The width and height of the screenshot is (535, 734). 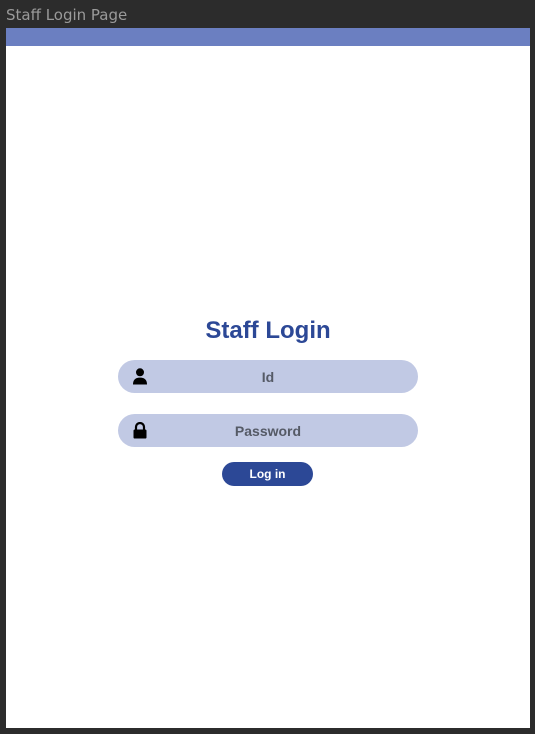 What do you see at coordinates (67, 15) in the screenshot?
I see `window-title: Staff Login Page` at bounding box center [67, 15].